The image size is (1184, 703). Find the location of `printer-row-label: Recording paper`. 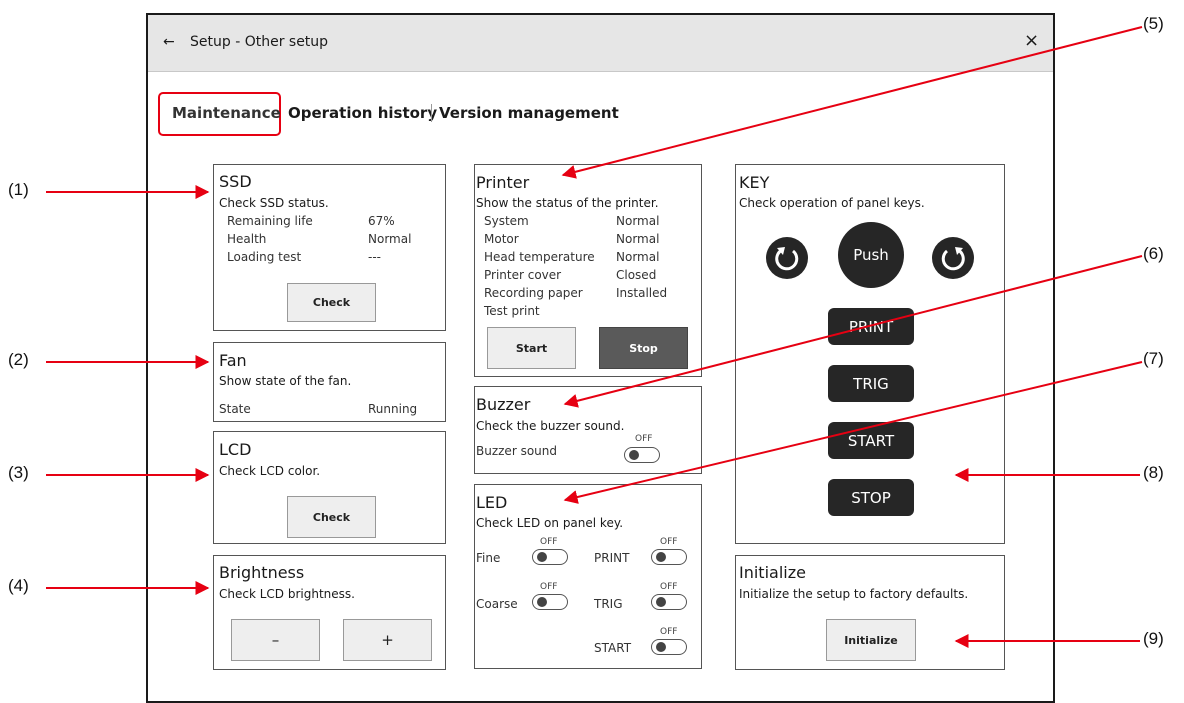

printer-row-label: Recording paper is located at coordinates (533, 293).